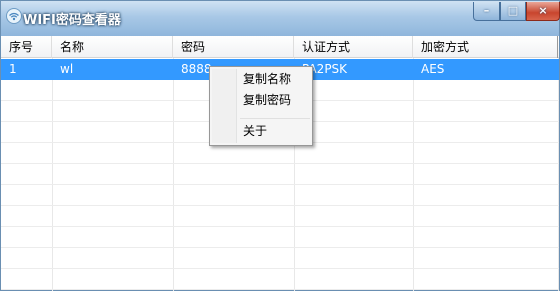 The height and width of the screenshot is (291, 560). I want to click on maximize-button: □, so click(513, 11).